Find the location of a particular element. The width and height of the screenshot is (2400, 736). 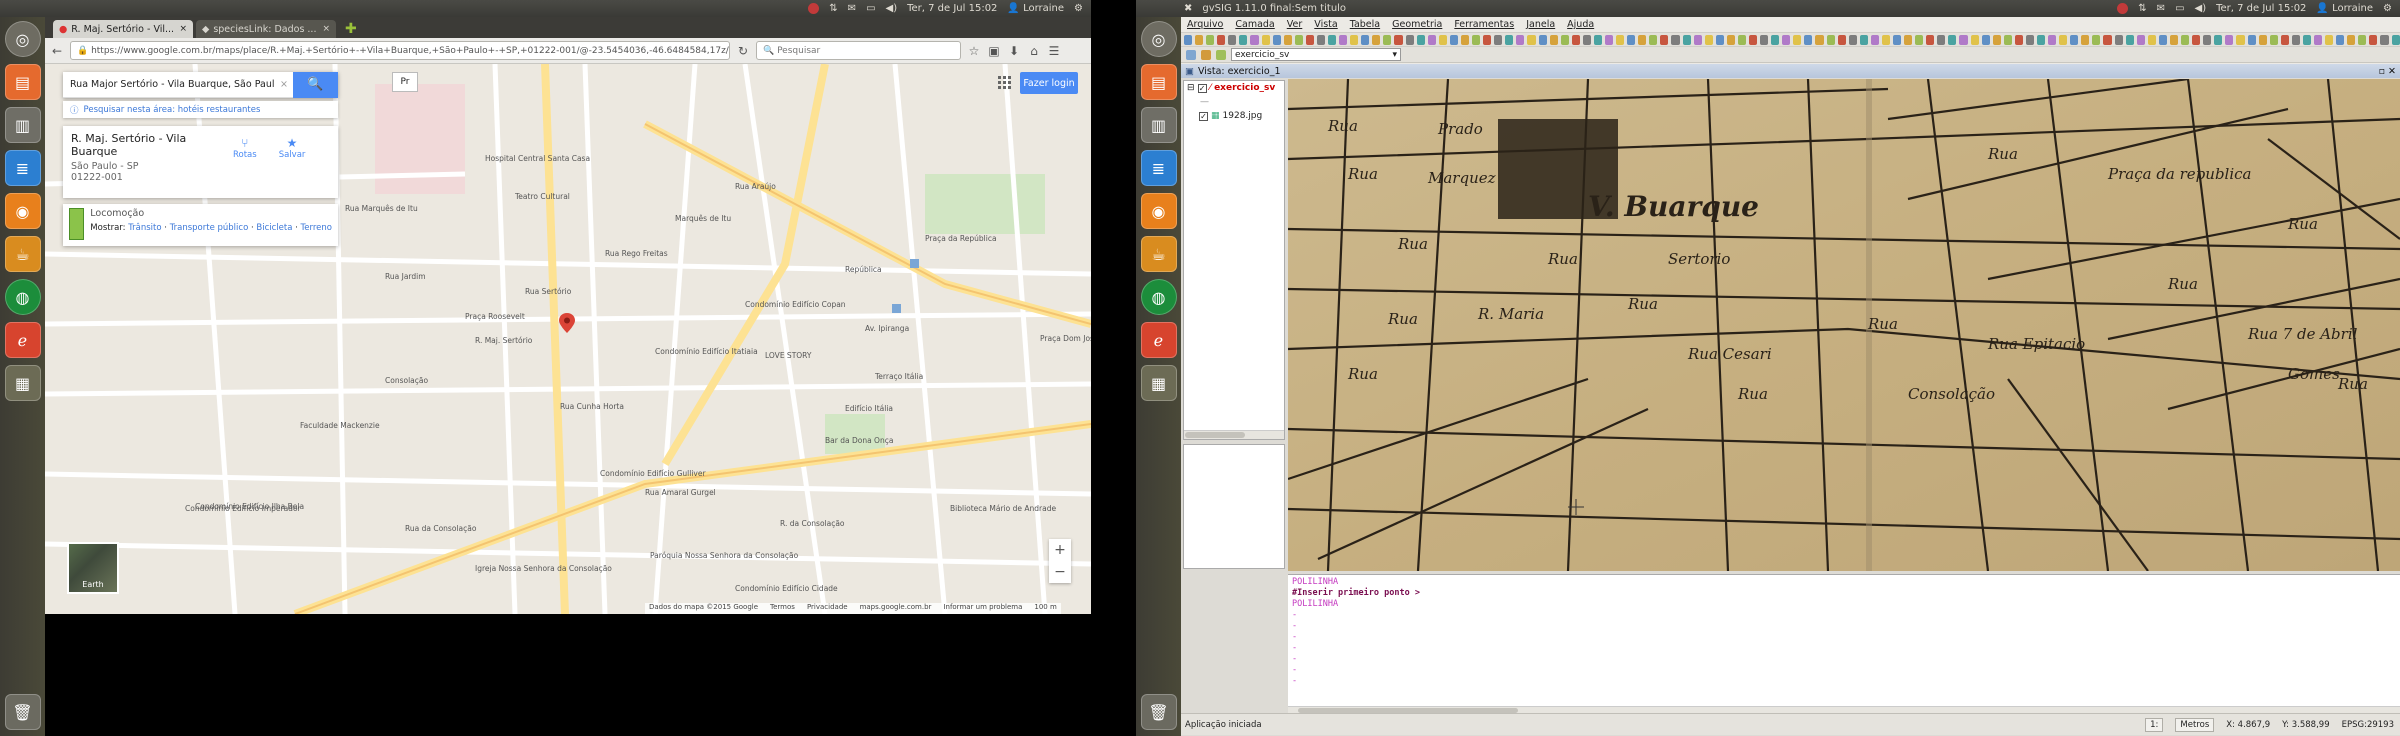

map-label: Igreja Nossa Senhora da Consolação is located at coordinates (543, 568).